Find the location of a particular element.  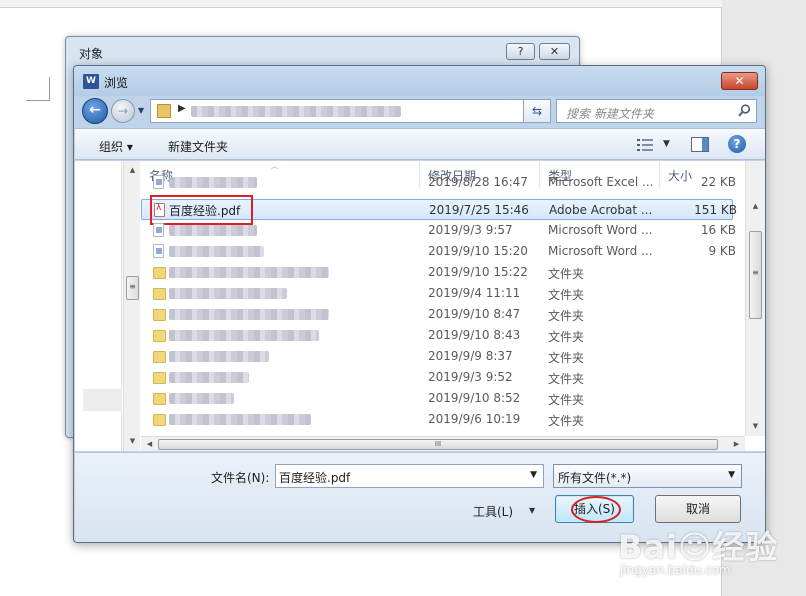

object-close-button: ✕ is located at coordinates (554, 51).